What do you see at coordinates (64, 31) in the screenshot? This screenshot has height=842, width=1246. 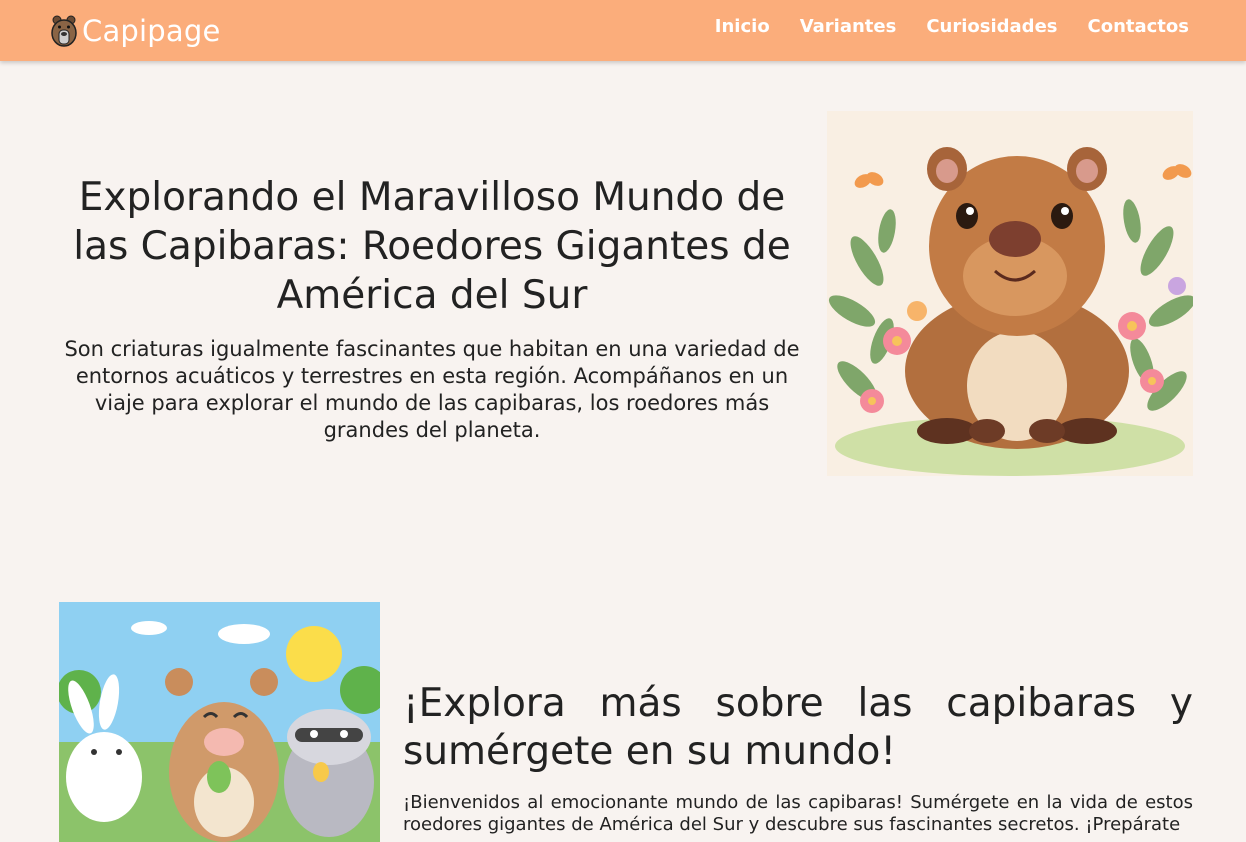 I see `capybara-logo-icon` at bounding box center [64, 31].